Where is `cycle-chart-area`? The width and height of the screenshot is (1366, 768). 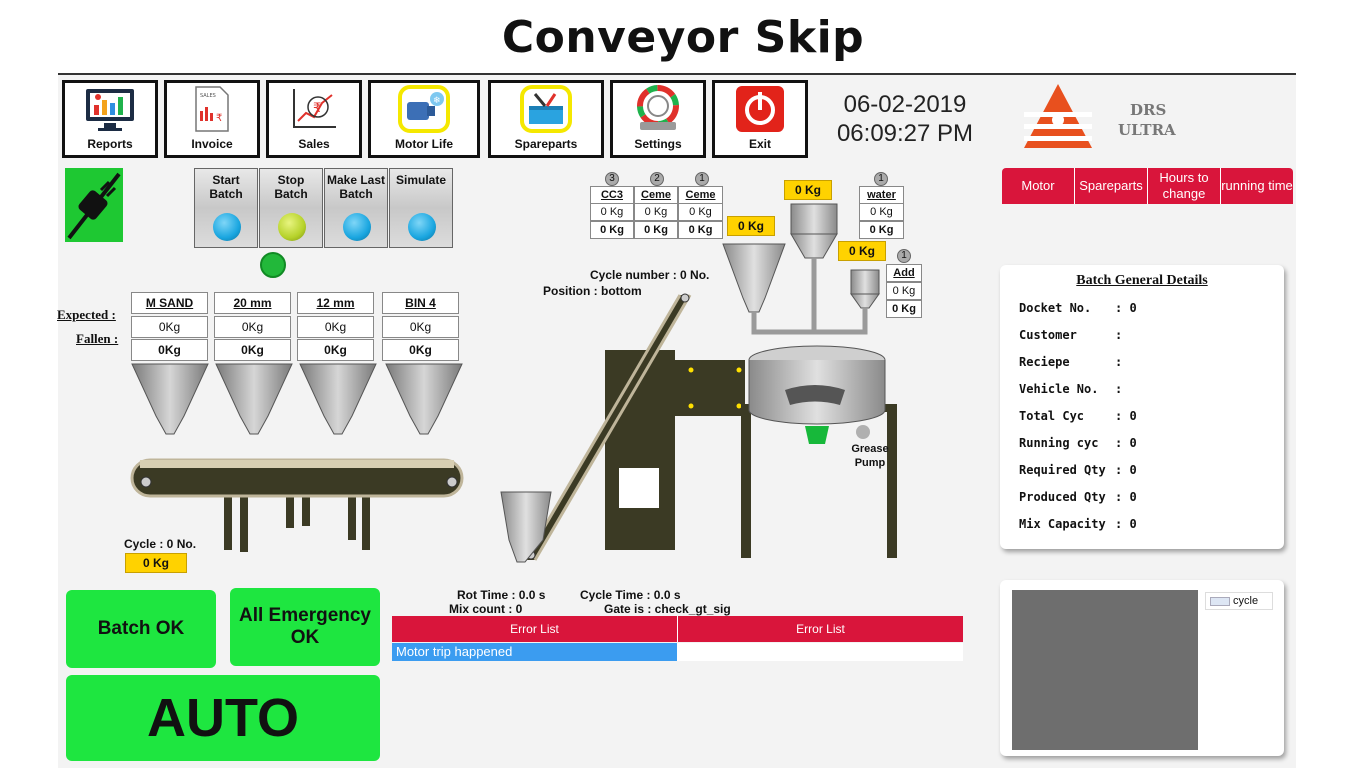
cycle-chart-area is located at coordinates (1105, 670).